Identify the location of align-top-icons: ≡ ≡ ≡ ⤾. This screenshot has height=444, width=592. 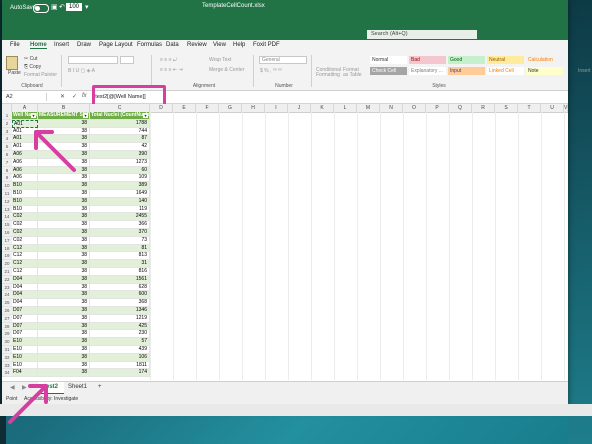
(168, 60).